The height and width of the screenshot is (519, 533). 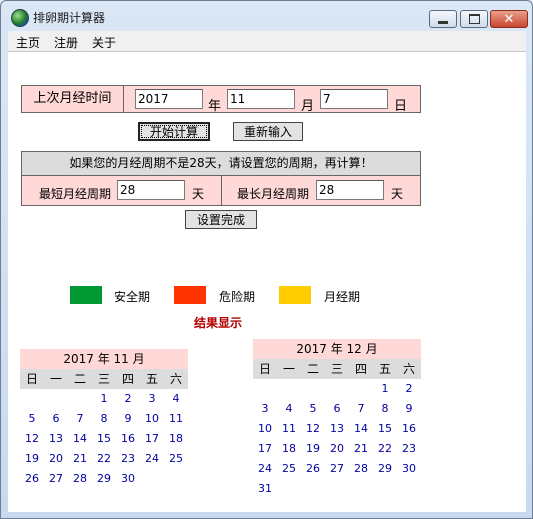 I want to click on calendar-day: 29, so click(x=385, y=468).